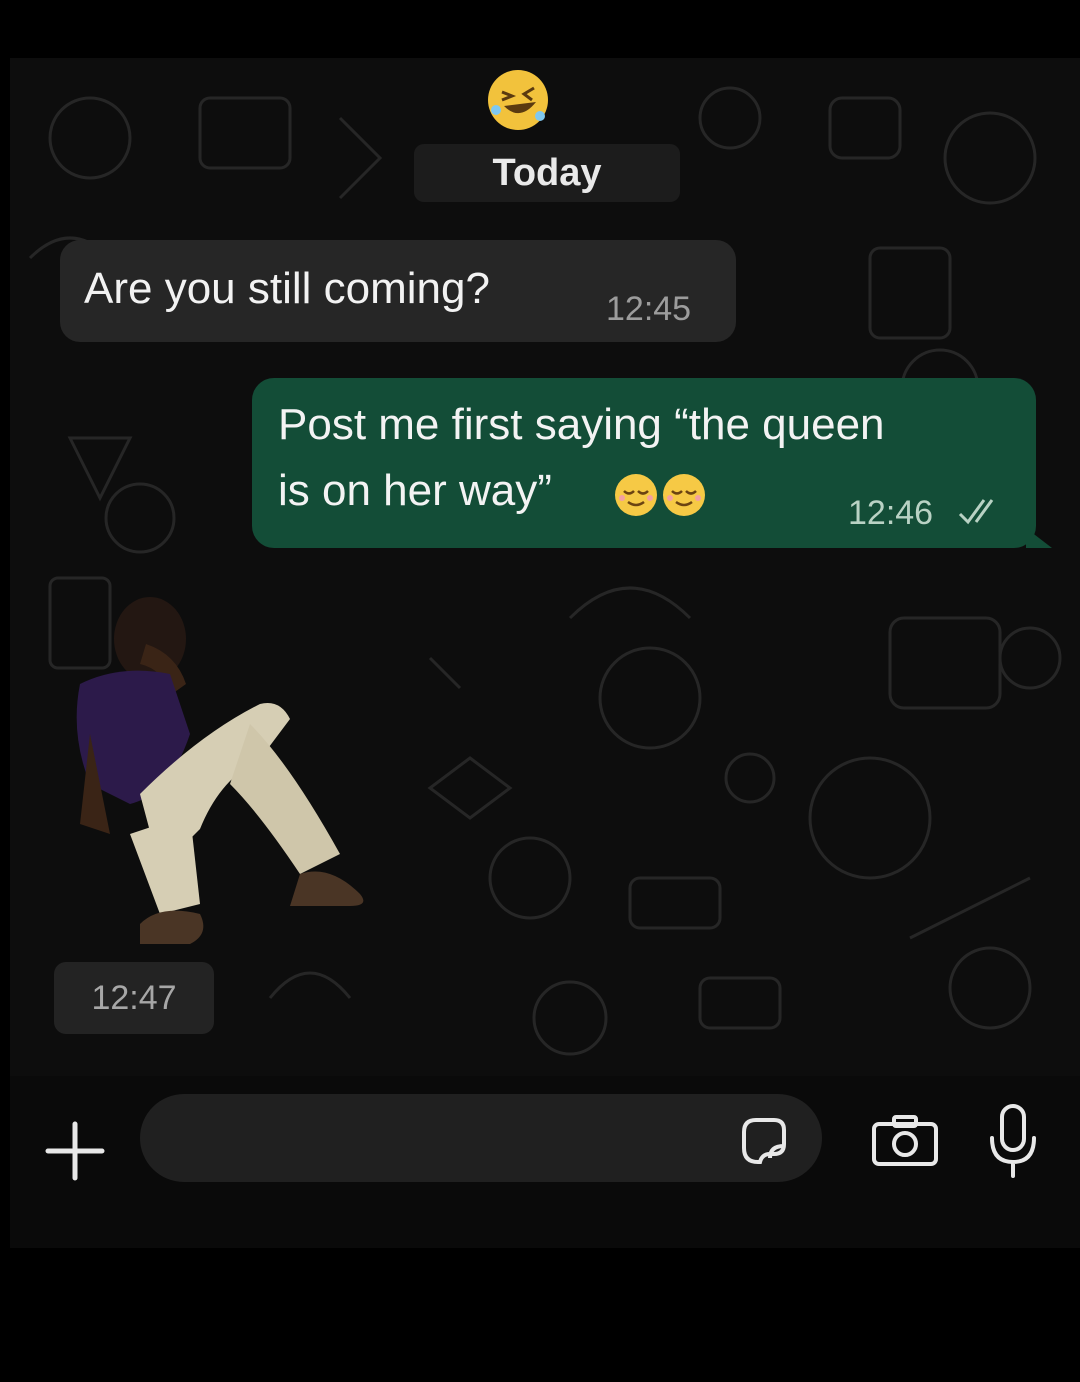 The image size is (1080, 1382). I want to click on microphone-icon, so click(1013, 1142).